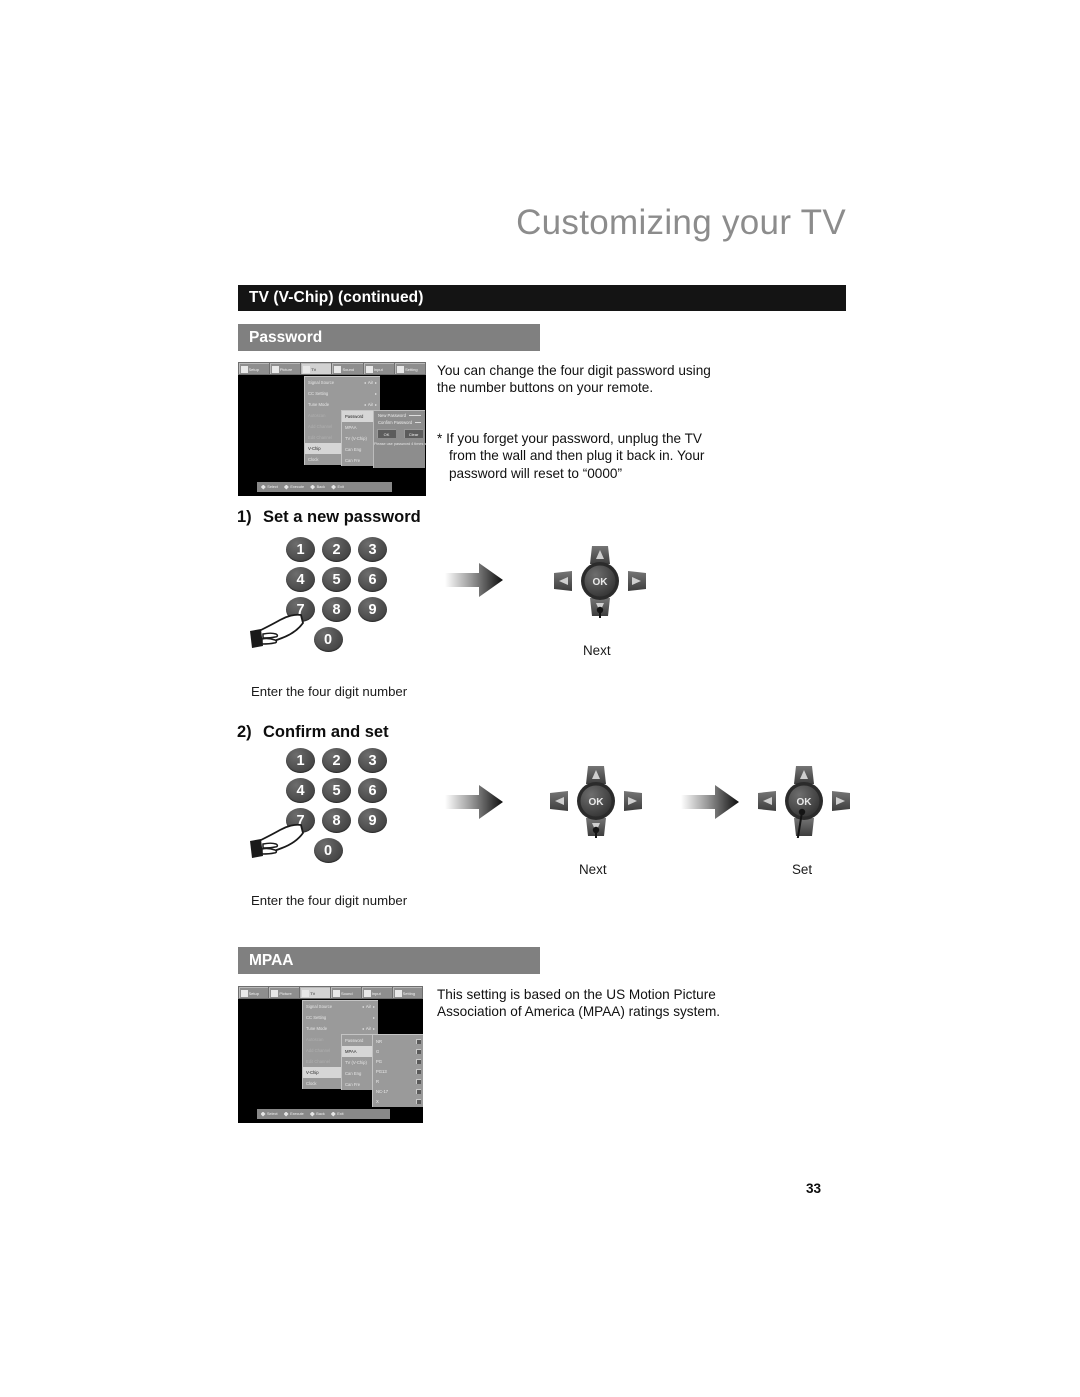  Describe the element at coordinates (275, 993) in the screenshot. I see `picture-icon` at that location.